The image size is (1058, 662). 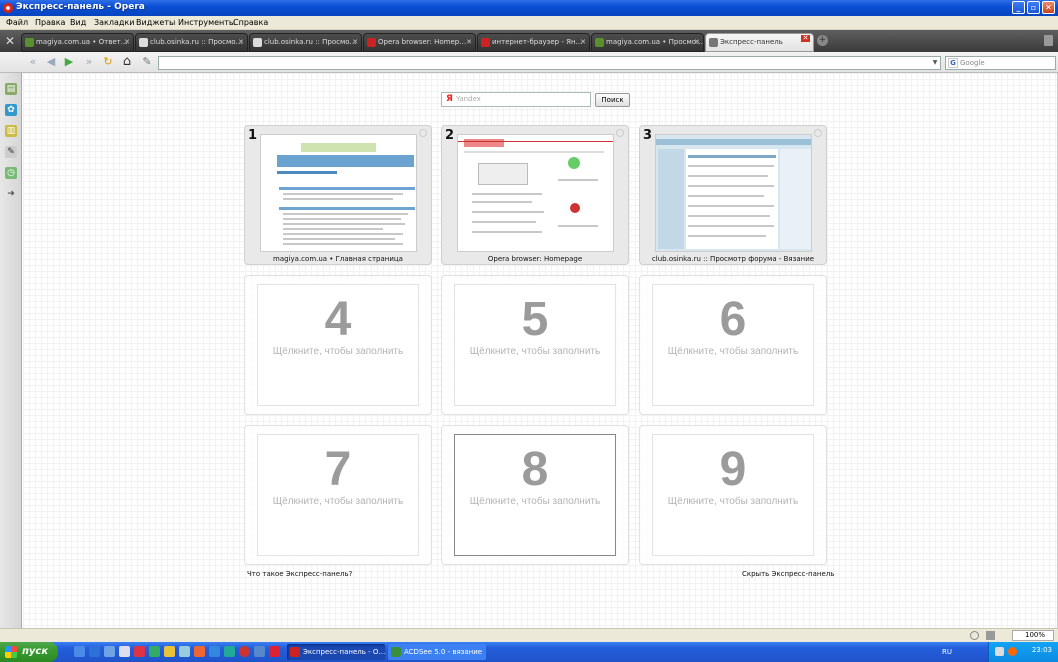 What do you see at coordinates (535, 345) in the screenshot?
I see `speed-dial-cell-5: 5 Щёлкните, чтобы заполнить` at bounding box center [535, 345].